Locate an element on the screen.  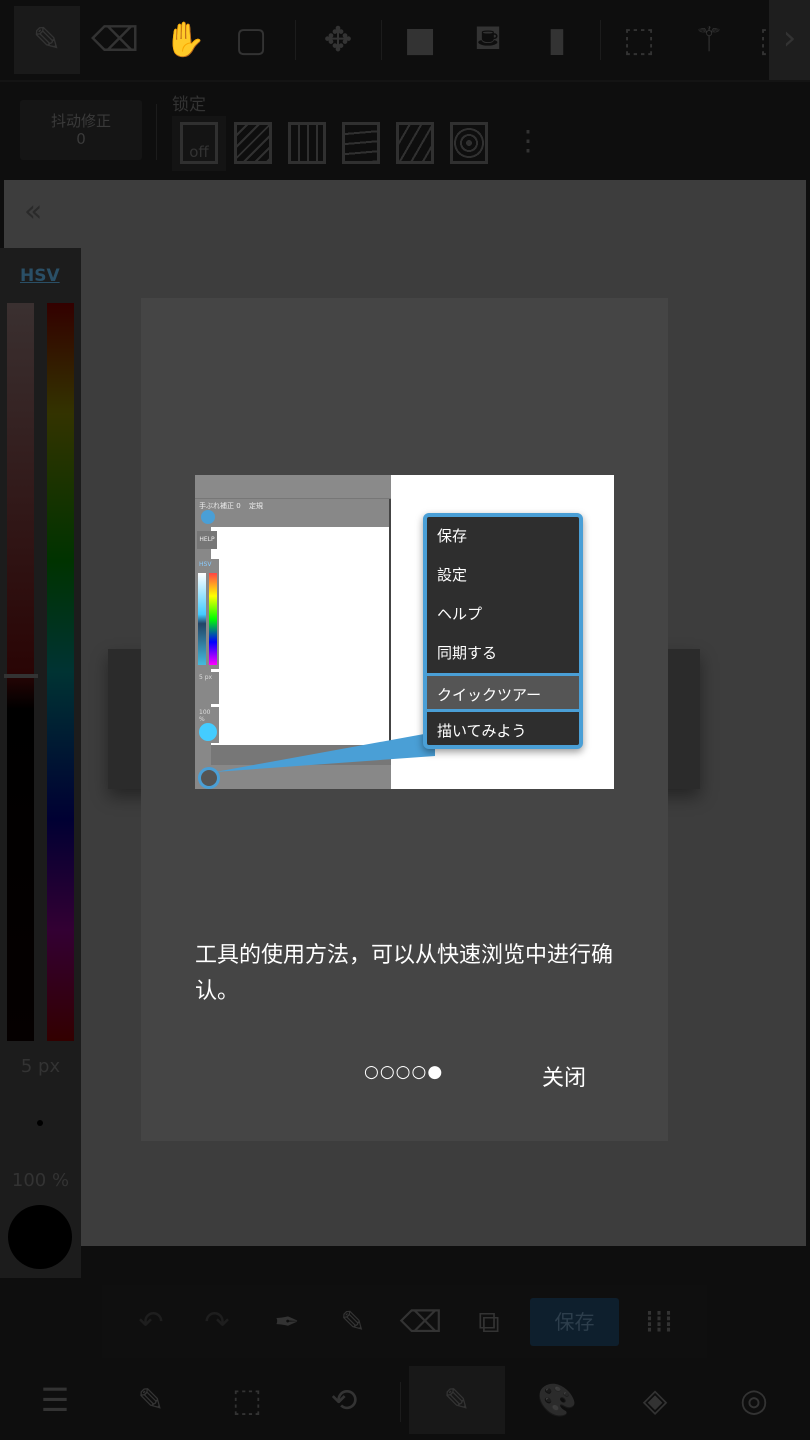
current-color-swatch is located at coordinates (40, 1237).